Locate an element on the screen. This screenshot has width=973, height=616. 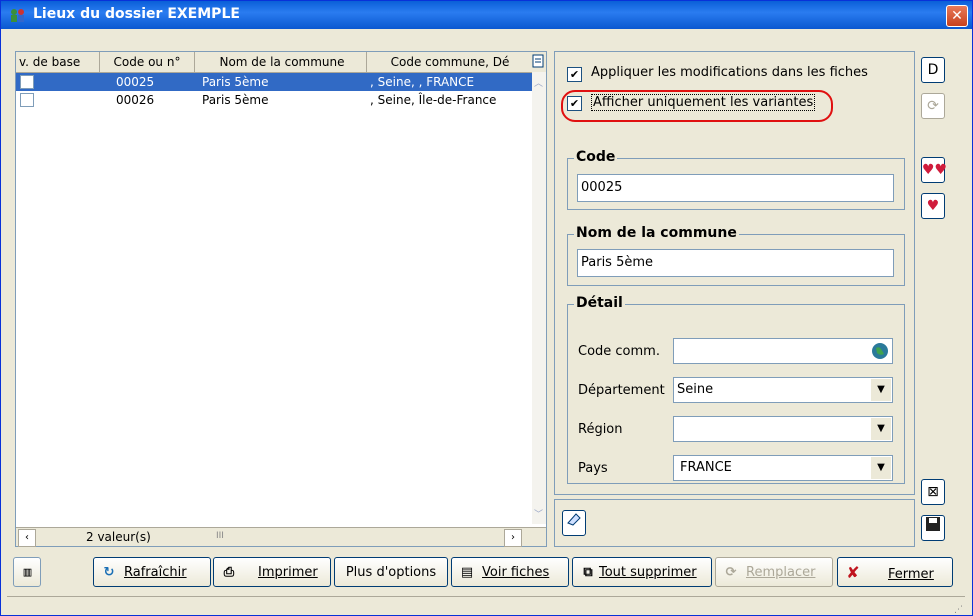
column-header-commune-detail: Code commune, Dé is located at coordinates (450, 62).